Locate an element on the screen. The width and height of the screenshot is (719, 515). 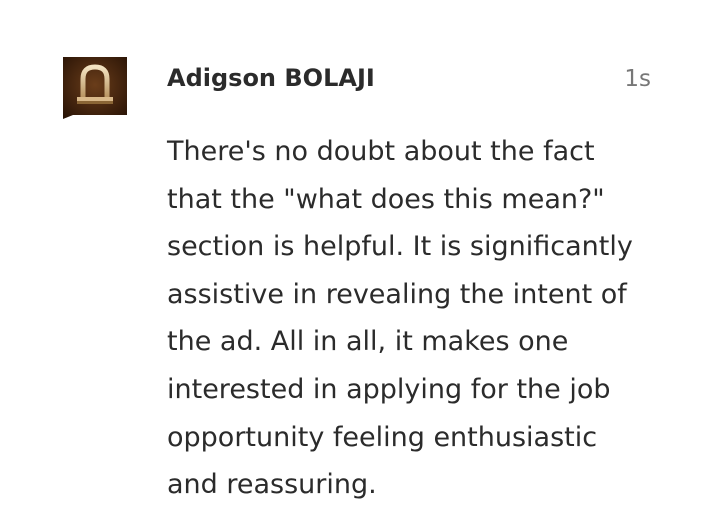
comment-line: There's no doubt about the fact is located at coordinates (381, 151).